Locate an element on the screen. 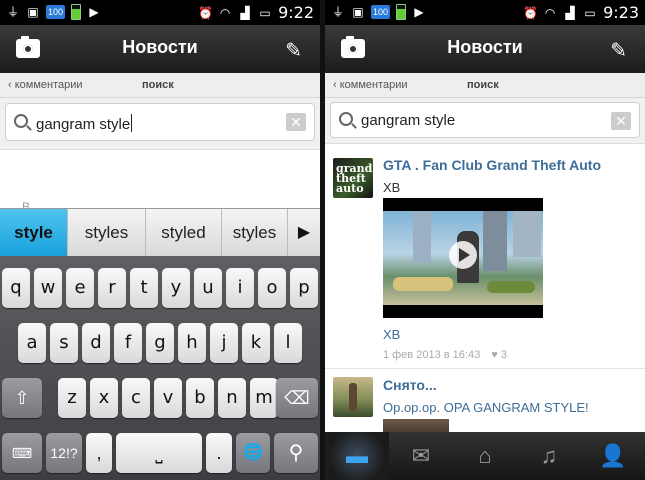 This screenshot has height=480, width=645. usb-icon: ⏚ is located at coordinates (337, 12).